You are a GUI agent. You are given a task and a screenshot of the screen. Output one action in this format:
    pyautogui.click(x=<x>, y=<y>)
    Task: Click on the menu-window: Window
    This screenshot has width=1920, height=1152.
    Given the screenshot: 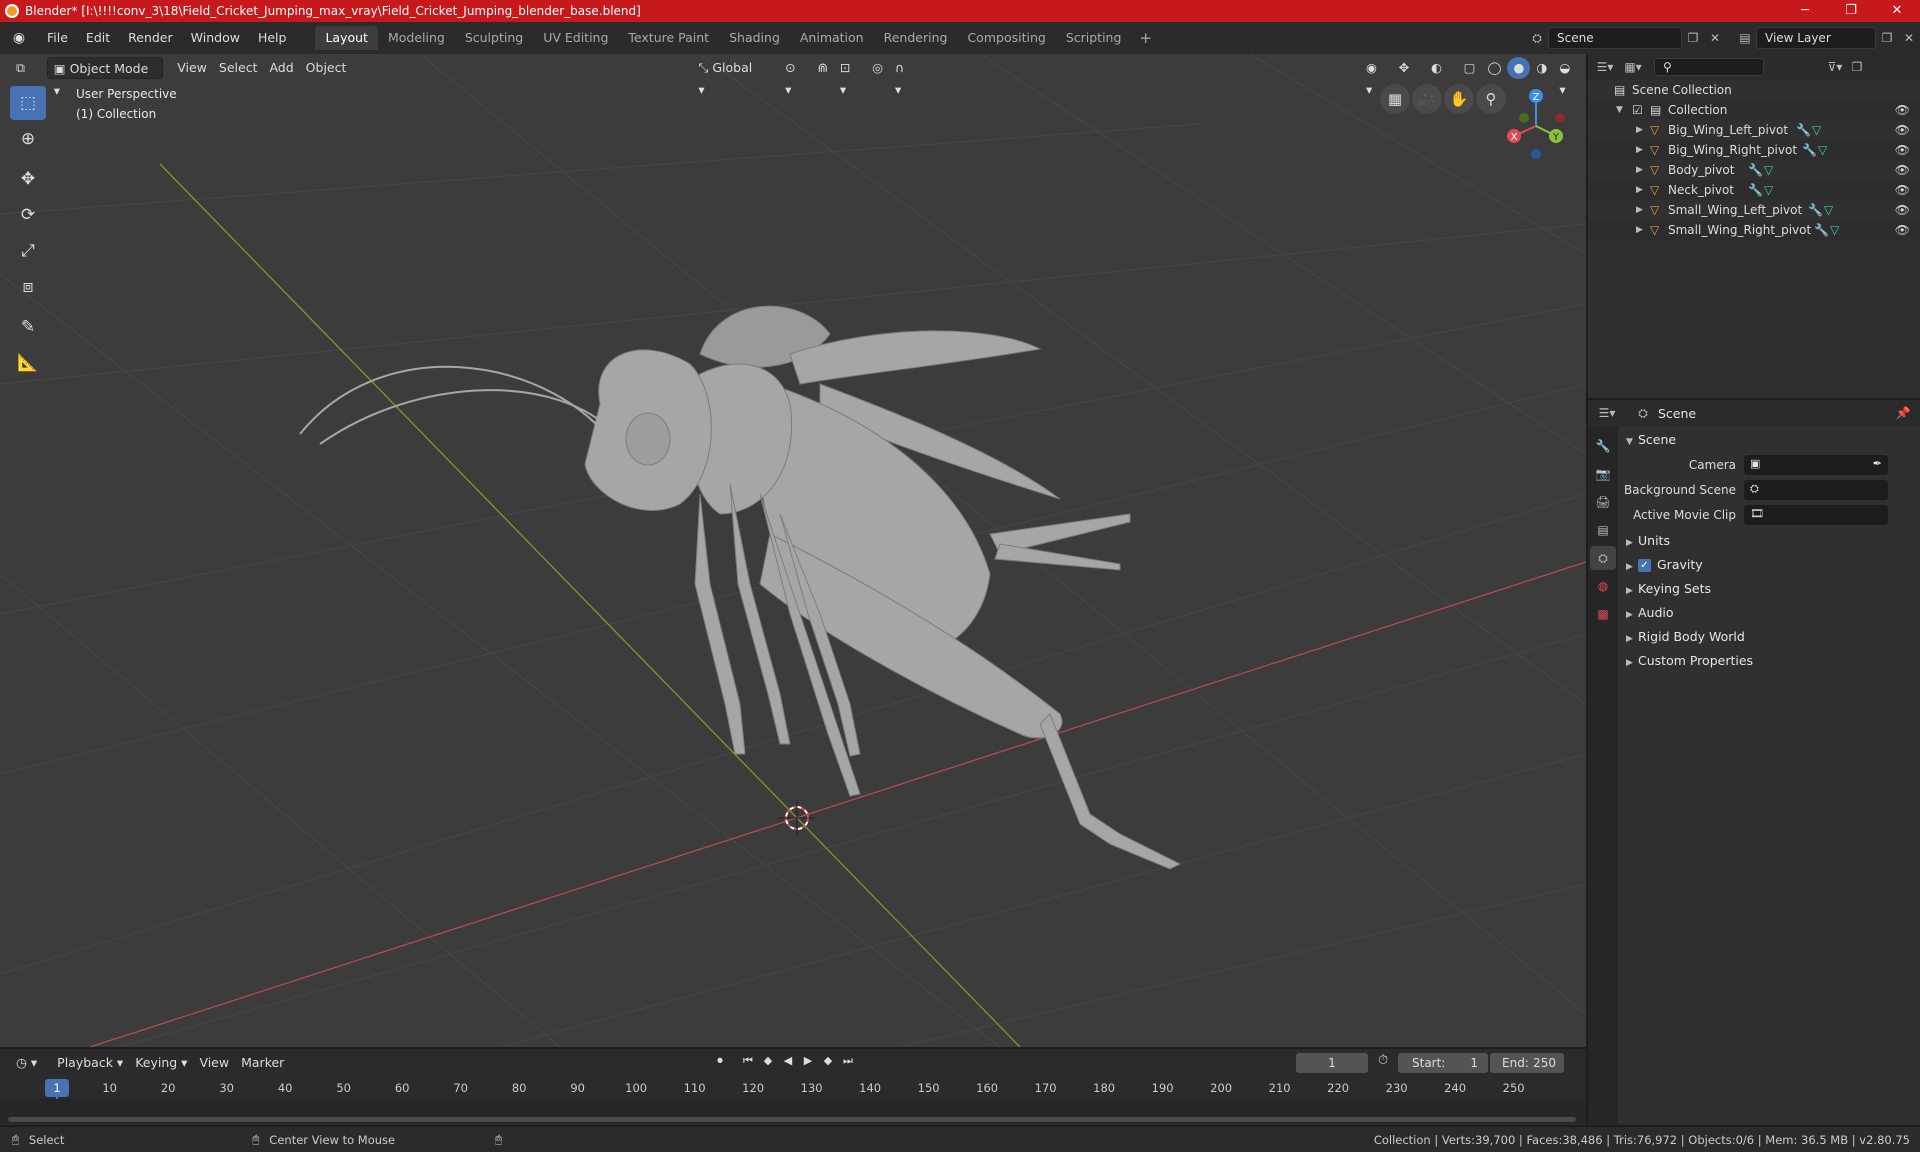 What is the action you would take?
    pyautogui.click(x=215, y=38)
    